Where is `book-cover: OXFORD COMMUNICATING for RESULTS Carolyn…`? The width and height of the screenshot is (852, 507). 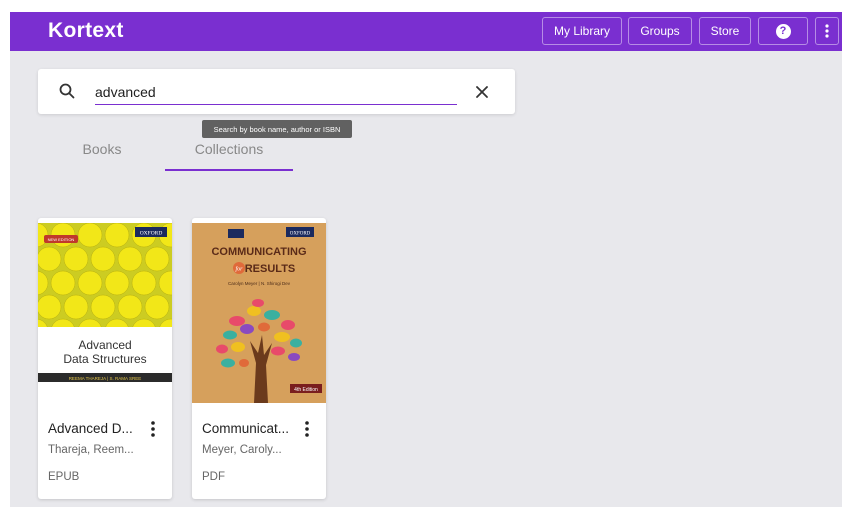
book-cover: OXFORD COMMUNICATING for RESULTS Carolyn… is located at coordinates (259, 313).